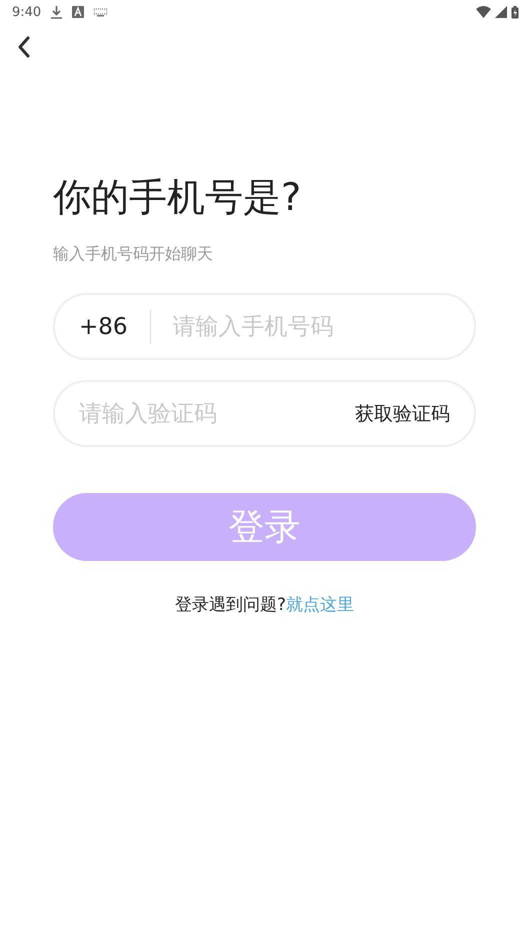 This screenshot has height=942, width=529. What do you see at coordinates (402, 413) in the screenshot?
I see `get-code-button: 获取验证码` at bounding box center [402, 413].